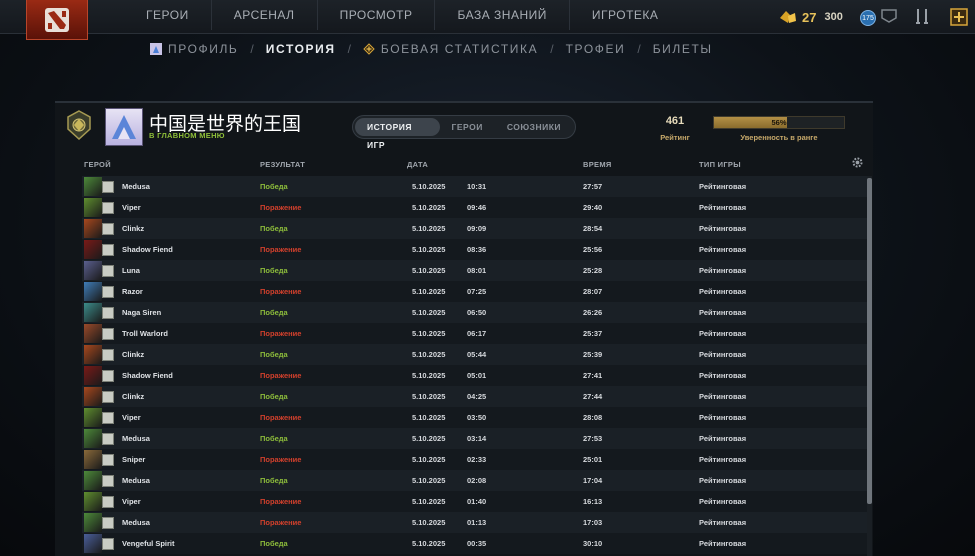 Image resolution: width=975 pixels, height=556 pixels. I want to click on tab-heroes: ГЕРОИ, so click(467, 127).